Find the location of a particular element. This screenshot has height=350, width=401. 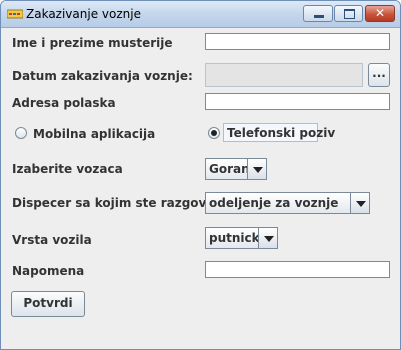

dispecer-select: odeljenje za voznje is located at coordinates (287, 203).